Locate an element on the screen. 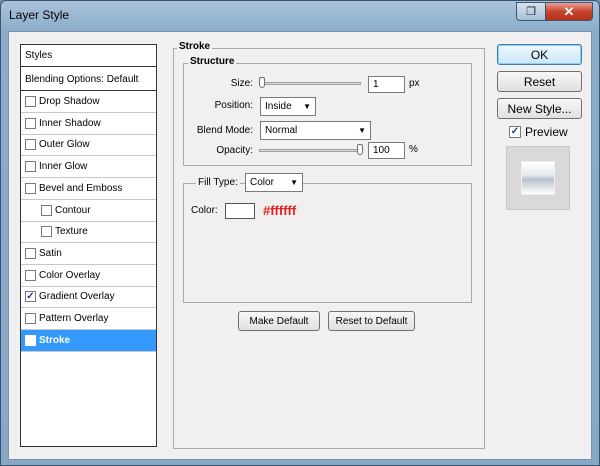 The height and width of the screenshot is (466, 600). size-input: 1 is located at coordinates (386, 84).